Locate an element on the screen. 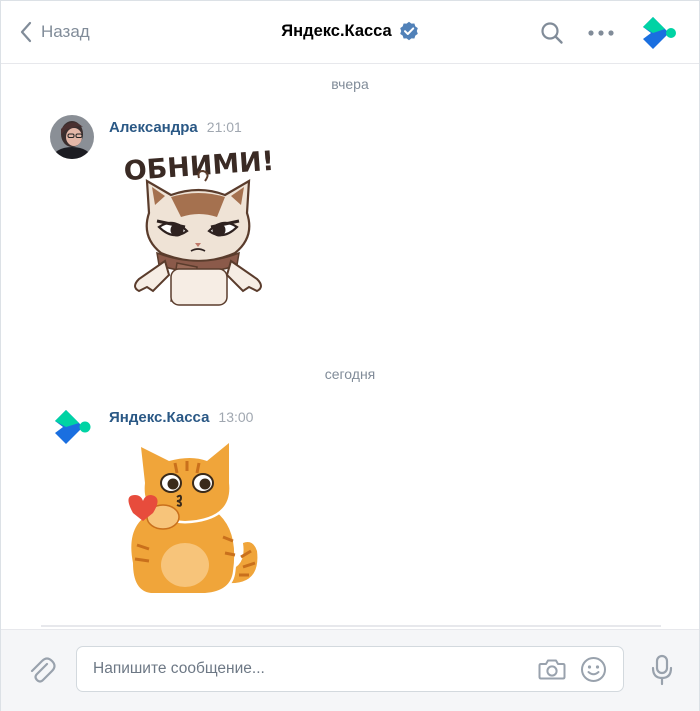 Image resolution: width=700 pixels, height=711 pixels. more-icon is located at coordinates (601, 33).